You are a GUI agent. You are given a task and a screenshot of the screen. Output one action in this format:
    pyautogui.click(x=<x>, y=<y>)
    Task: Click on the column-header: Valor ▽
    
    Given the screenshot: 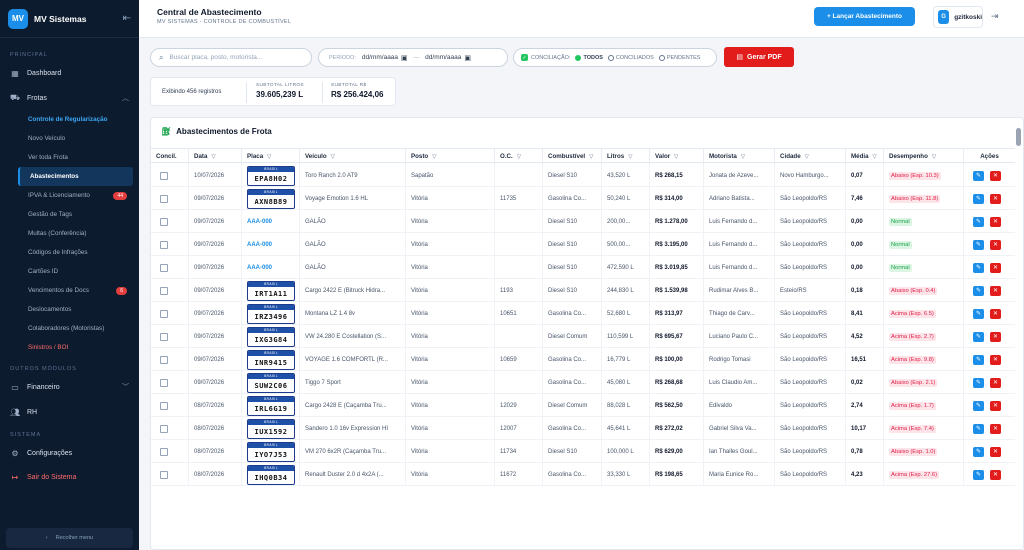 What is the action you would take?
    pyautogui.click(x=677, y=156)
    